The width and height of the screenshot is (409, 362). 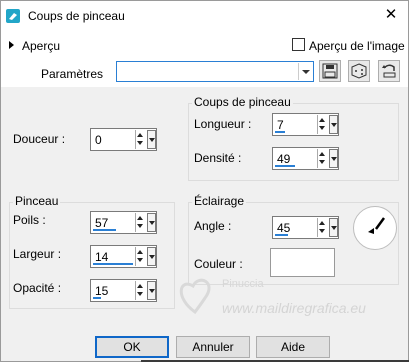 I want to click on width-value: 14, so click(x=101, y=257).